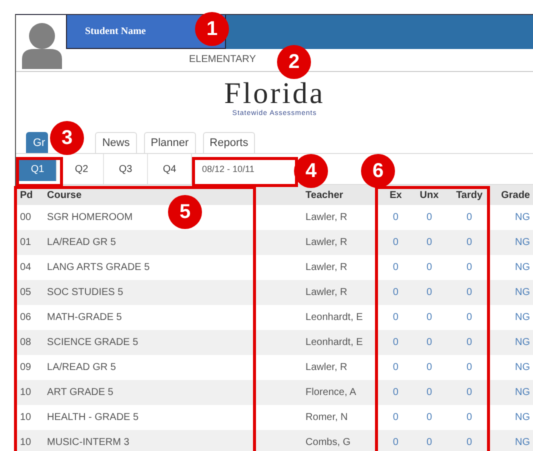  What do you see at coordinates (26, 292) in the screenshot?
I see `table-cell: 05` at bounding box center [26, 292].